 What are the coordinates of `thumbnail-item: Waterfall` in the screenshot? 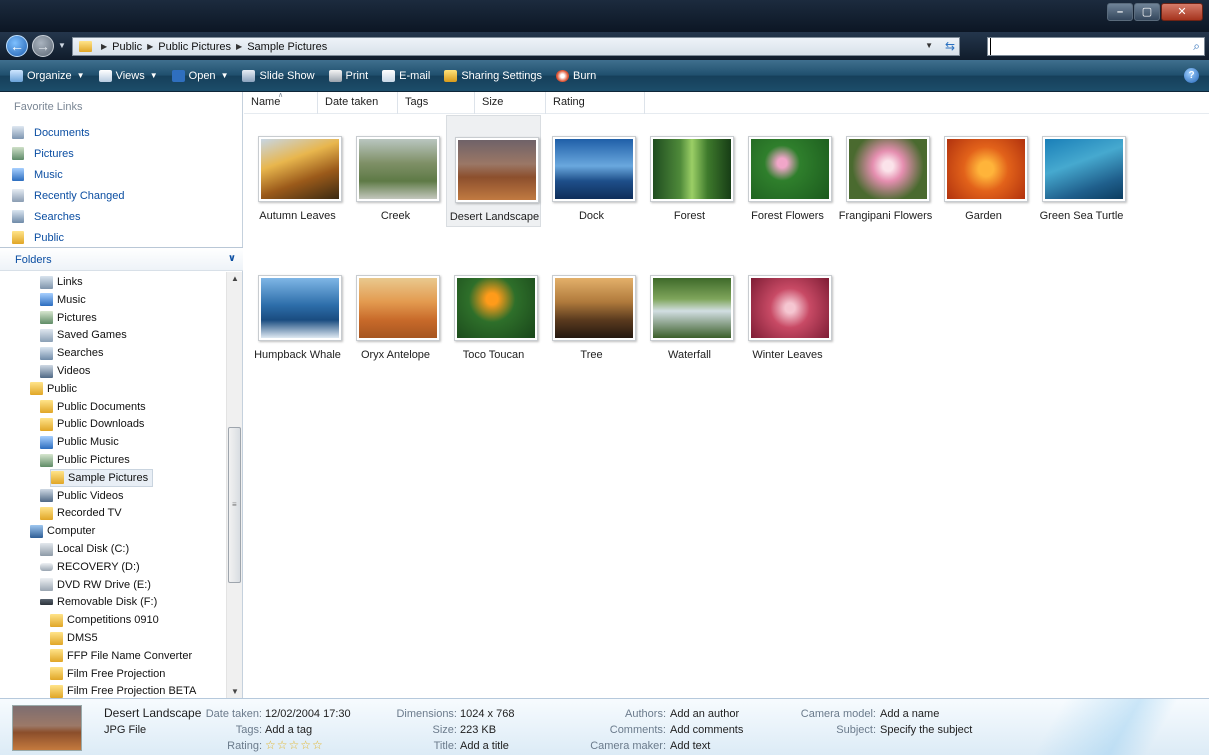 It's located at (689, 310).